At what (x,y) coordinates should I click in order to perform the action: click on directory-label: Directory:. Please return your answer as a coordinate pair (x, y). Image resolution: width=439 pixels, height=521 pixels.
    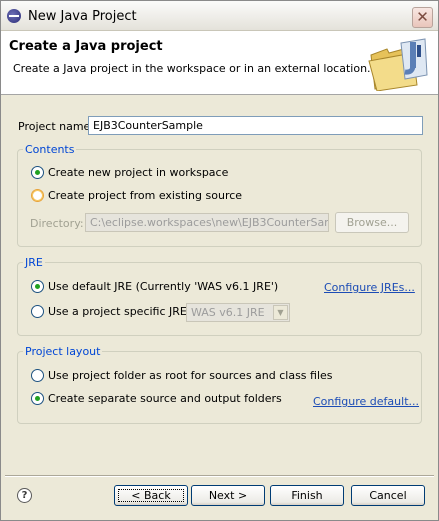
    Looking at the image, I should click on (57, 223).